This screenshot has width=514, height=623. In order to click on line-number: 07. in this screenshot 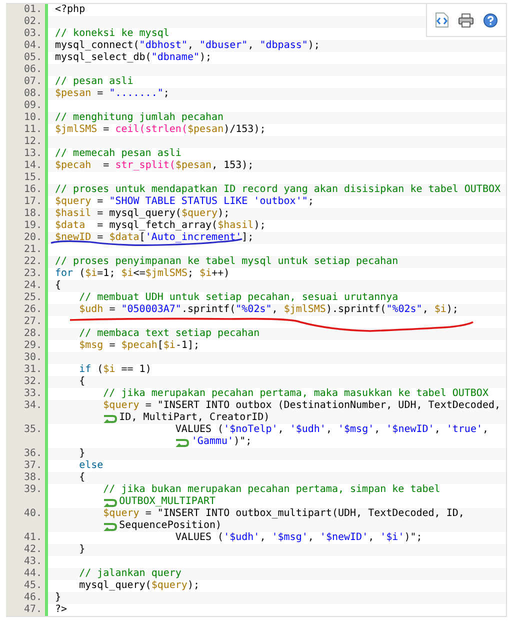, I will do `click(33, 81)`.